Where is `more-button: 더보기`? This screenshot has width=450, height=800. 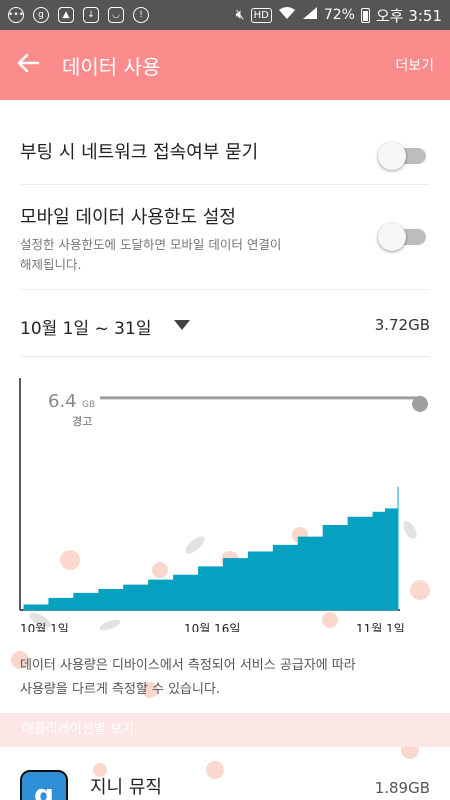 more-button: 더보기 is located at coordinates (414, 65).